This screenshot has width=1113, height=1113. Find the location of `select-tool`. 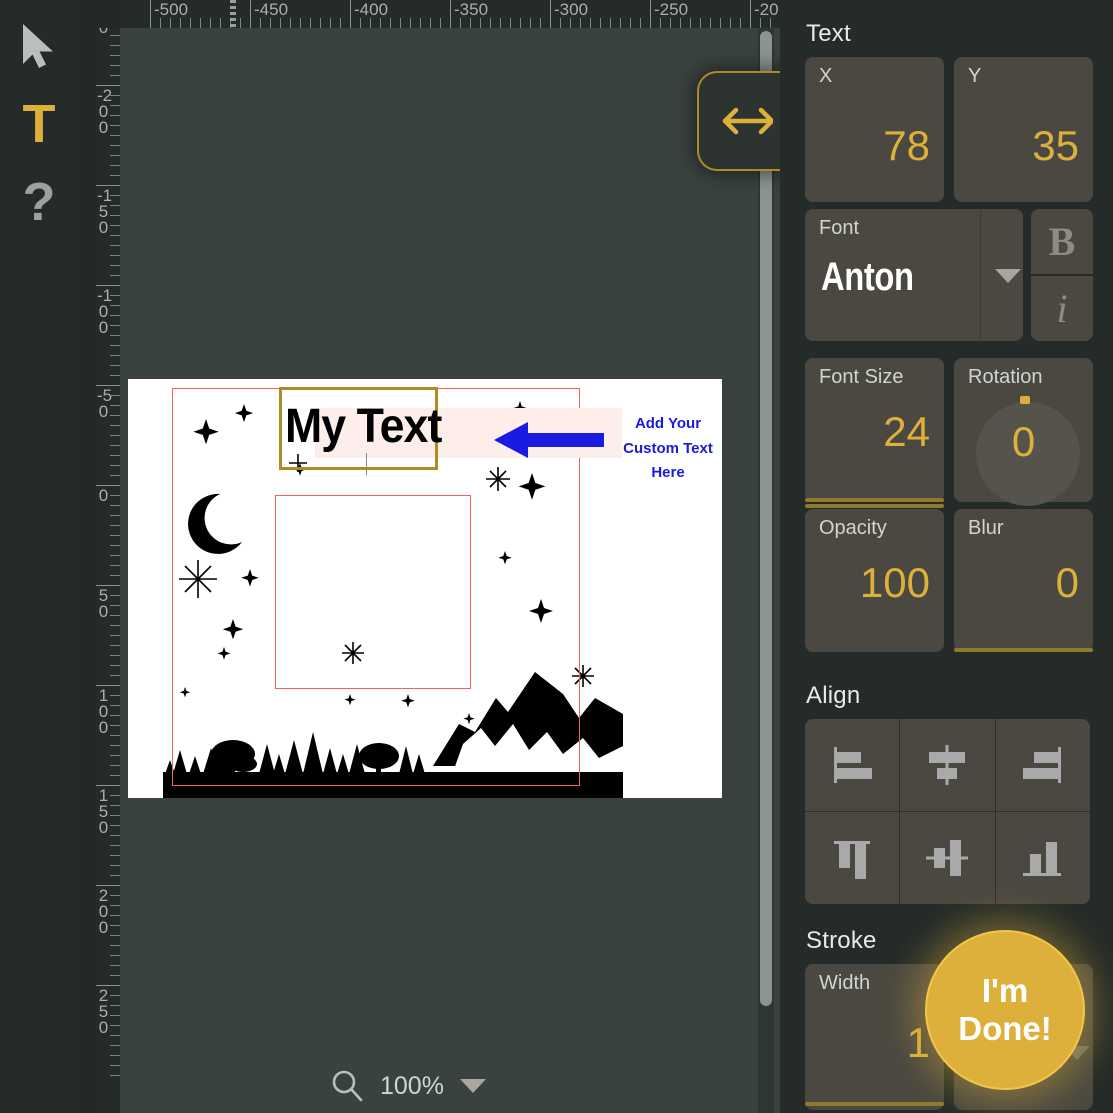

select-tool is located at coordinates (39, 46).